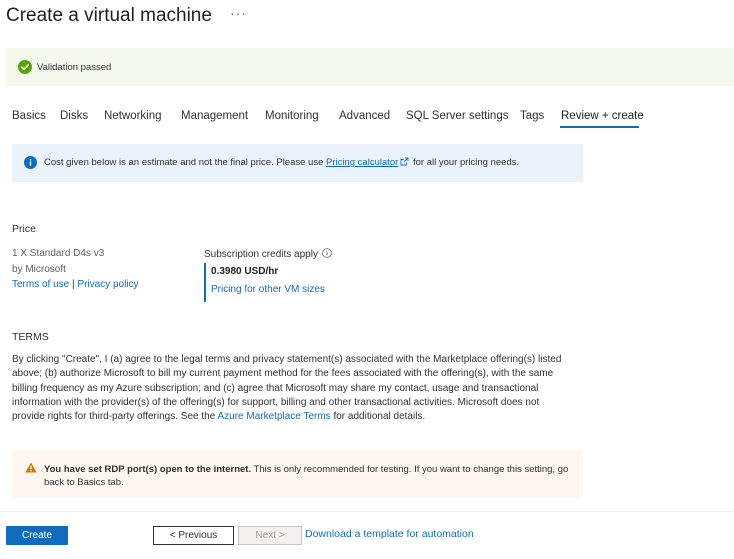  What do you see at coordinates (205, 282) in the screenshot?
I see `price-accent-bar` at bounding box center [205, 282].